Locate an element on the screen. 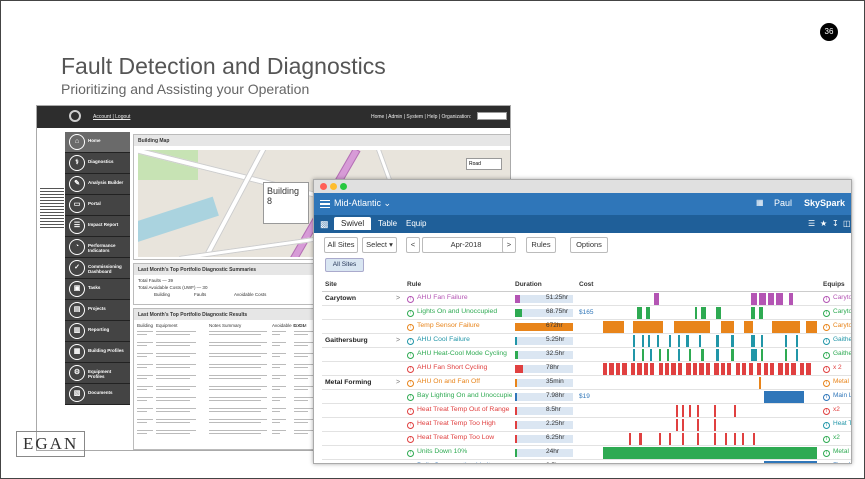 The image size is (865, 479). bg-sidebar-item: ⚕ Diagnostics is located at coordinates (97, 163).